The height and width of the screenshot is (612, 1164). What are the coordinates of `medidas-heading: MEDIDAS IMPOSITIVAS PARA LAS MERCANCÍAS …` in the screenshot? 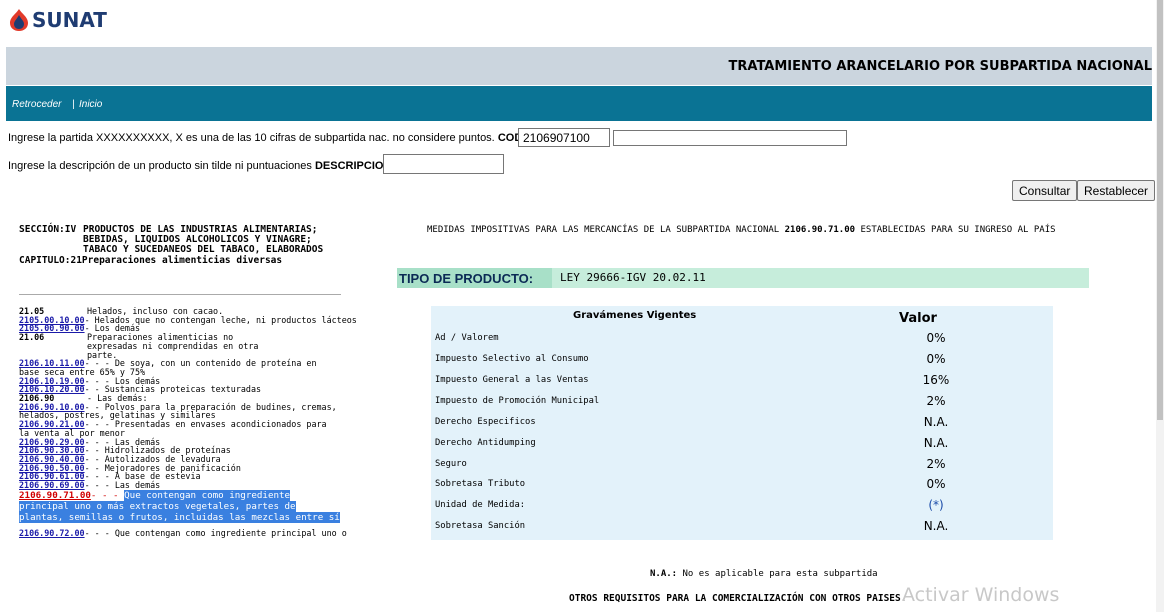 It's located at (741, 230).